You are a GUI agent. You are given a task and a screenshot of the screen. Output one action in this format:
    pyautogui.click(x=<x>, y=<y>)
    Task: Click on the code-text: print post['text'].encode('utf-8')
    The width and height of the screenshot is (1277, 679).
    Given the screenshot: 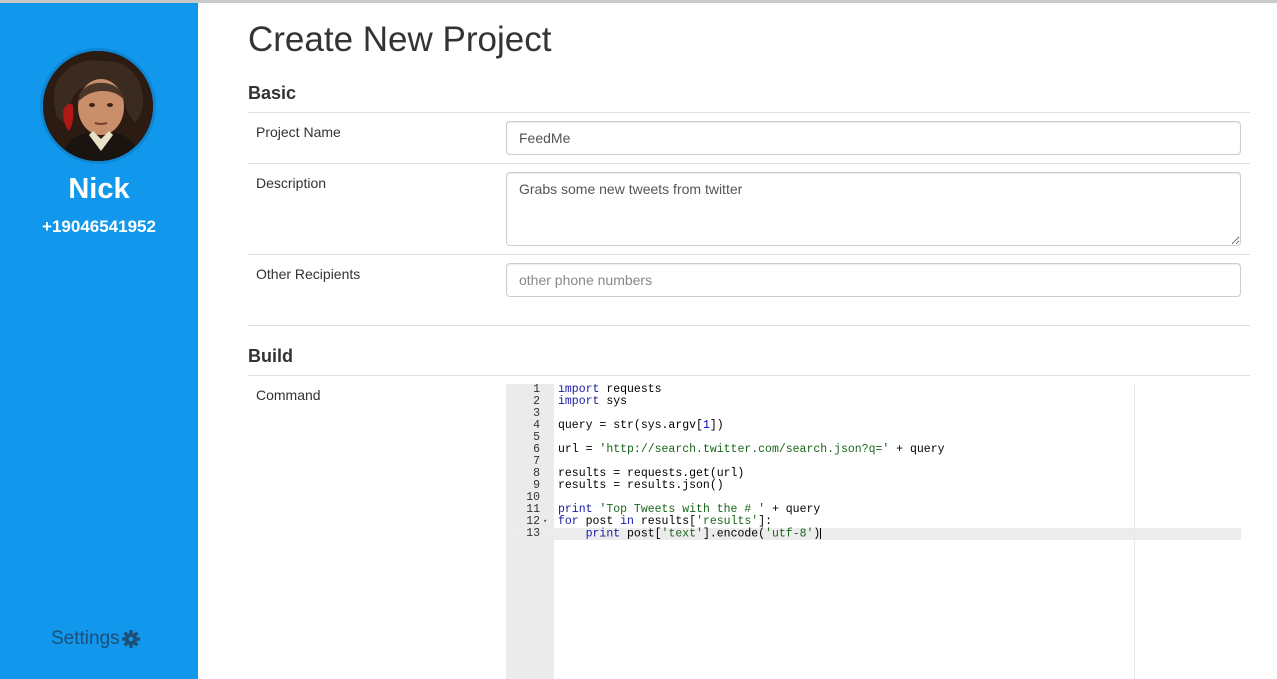 What is the action you would take?
    pyautogui.click(x=703, y=534)
    